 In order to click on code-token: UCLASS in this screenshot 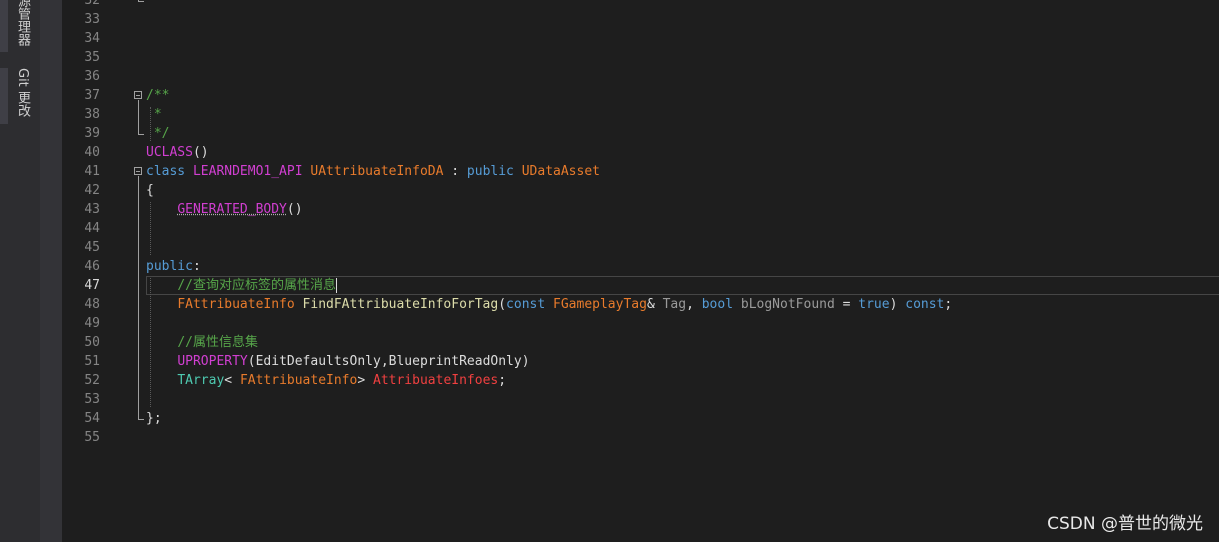, I will do `click(169, 152)`.